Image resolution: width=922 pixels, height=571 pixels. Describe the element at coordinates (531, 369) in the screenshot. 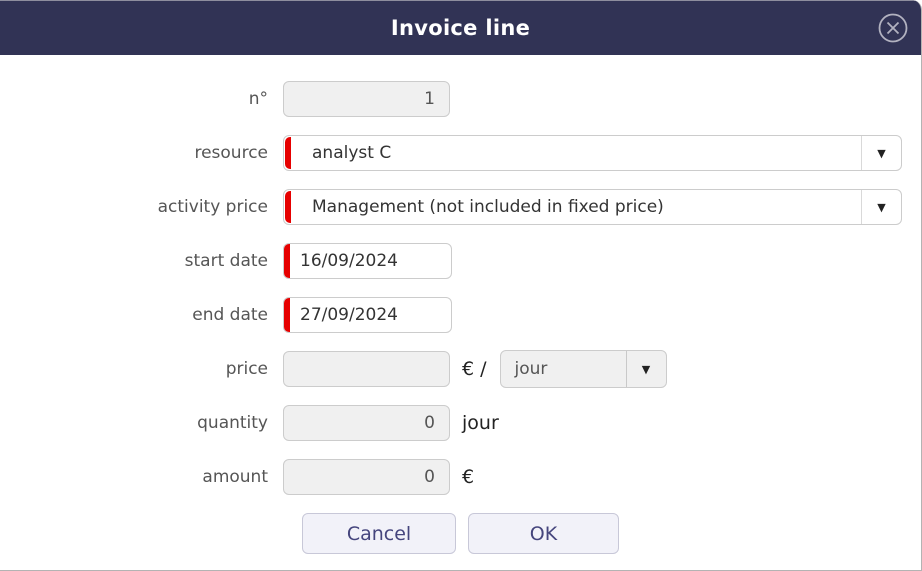

I see `price-unit-selected-value: jour` at that location.